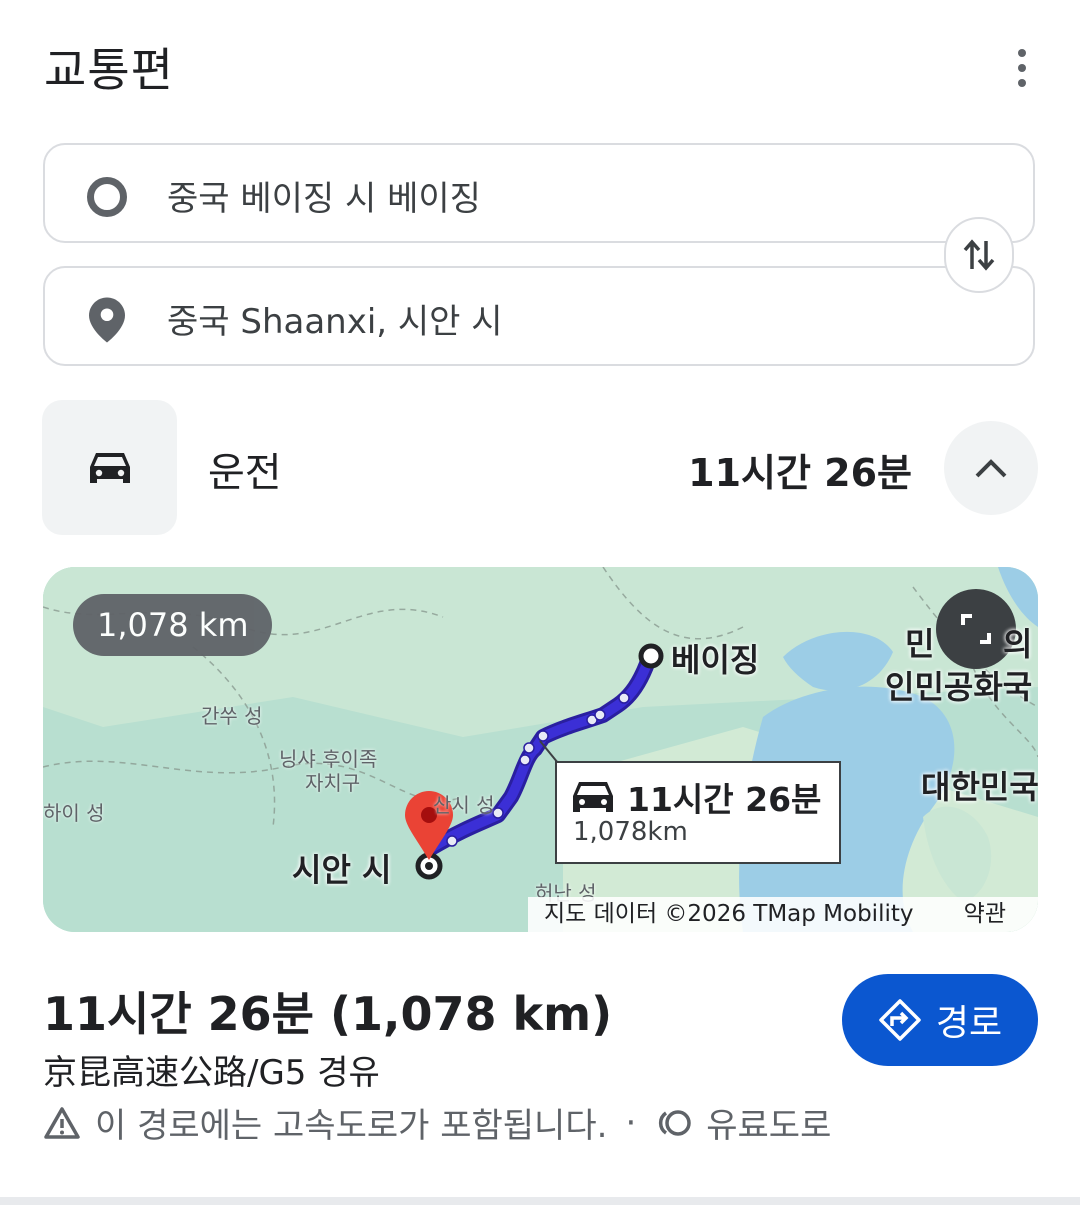  Describe the element at coordinates (107, 197) in the screenshot. I see `origin-circle-icon` at that location.